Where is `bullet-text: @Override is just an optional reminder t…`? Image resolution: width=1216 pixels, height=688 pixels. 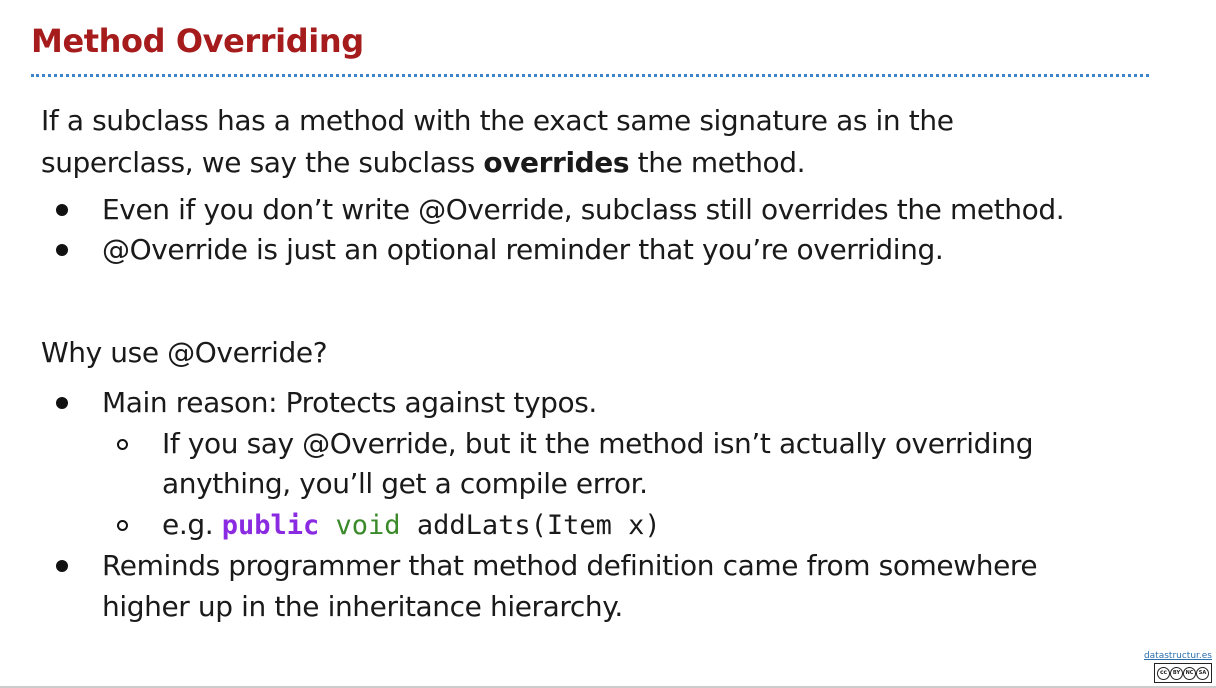 bullet-text: @Override is just an optional reminder t… is located at coordinates (523, 249).